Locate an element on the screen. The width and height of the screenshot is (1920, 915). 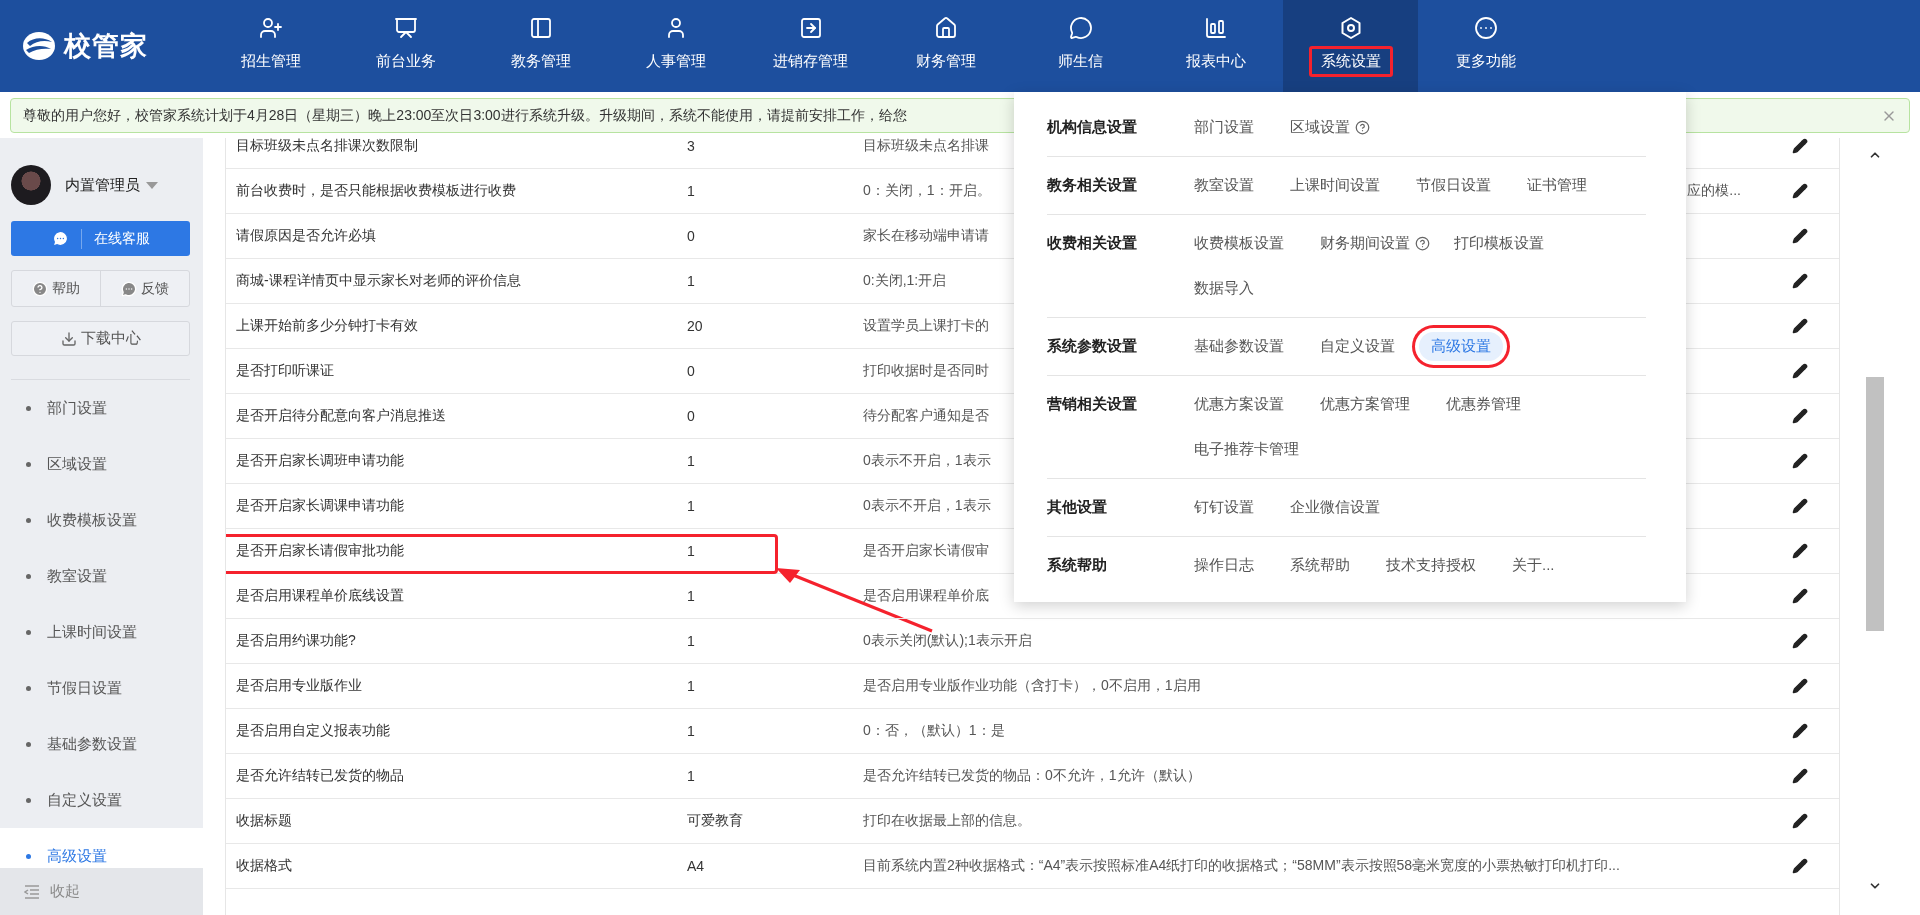
setting-name-cell-text: 是否开启待分配意向客户消息推送 is located at coordinates (341, 416).